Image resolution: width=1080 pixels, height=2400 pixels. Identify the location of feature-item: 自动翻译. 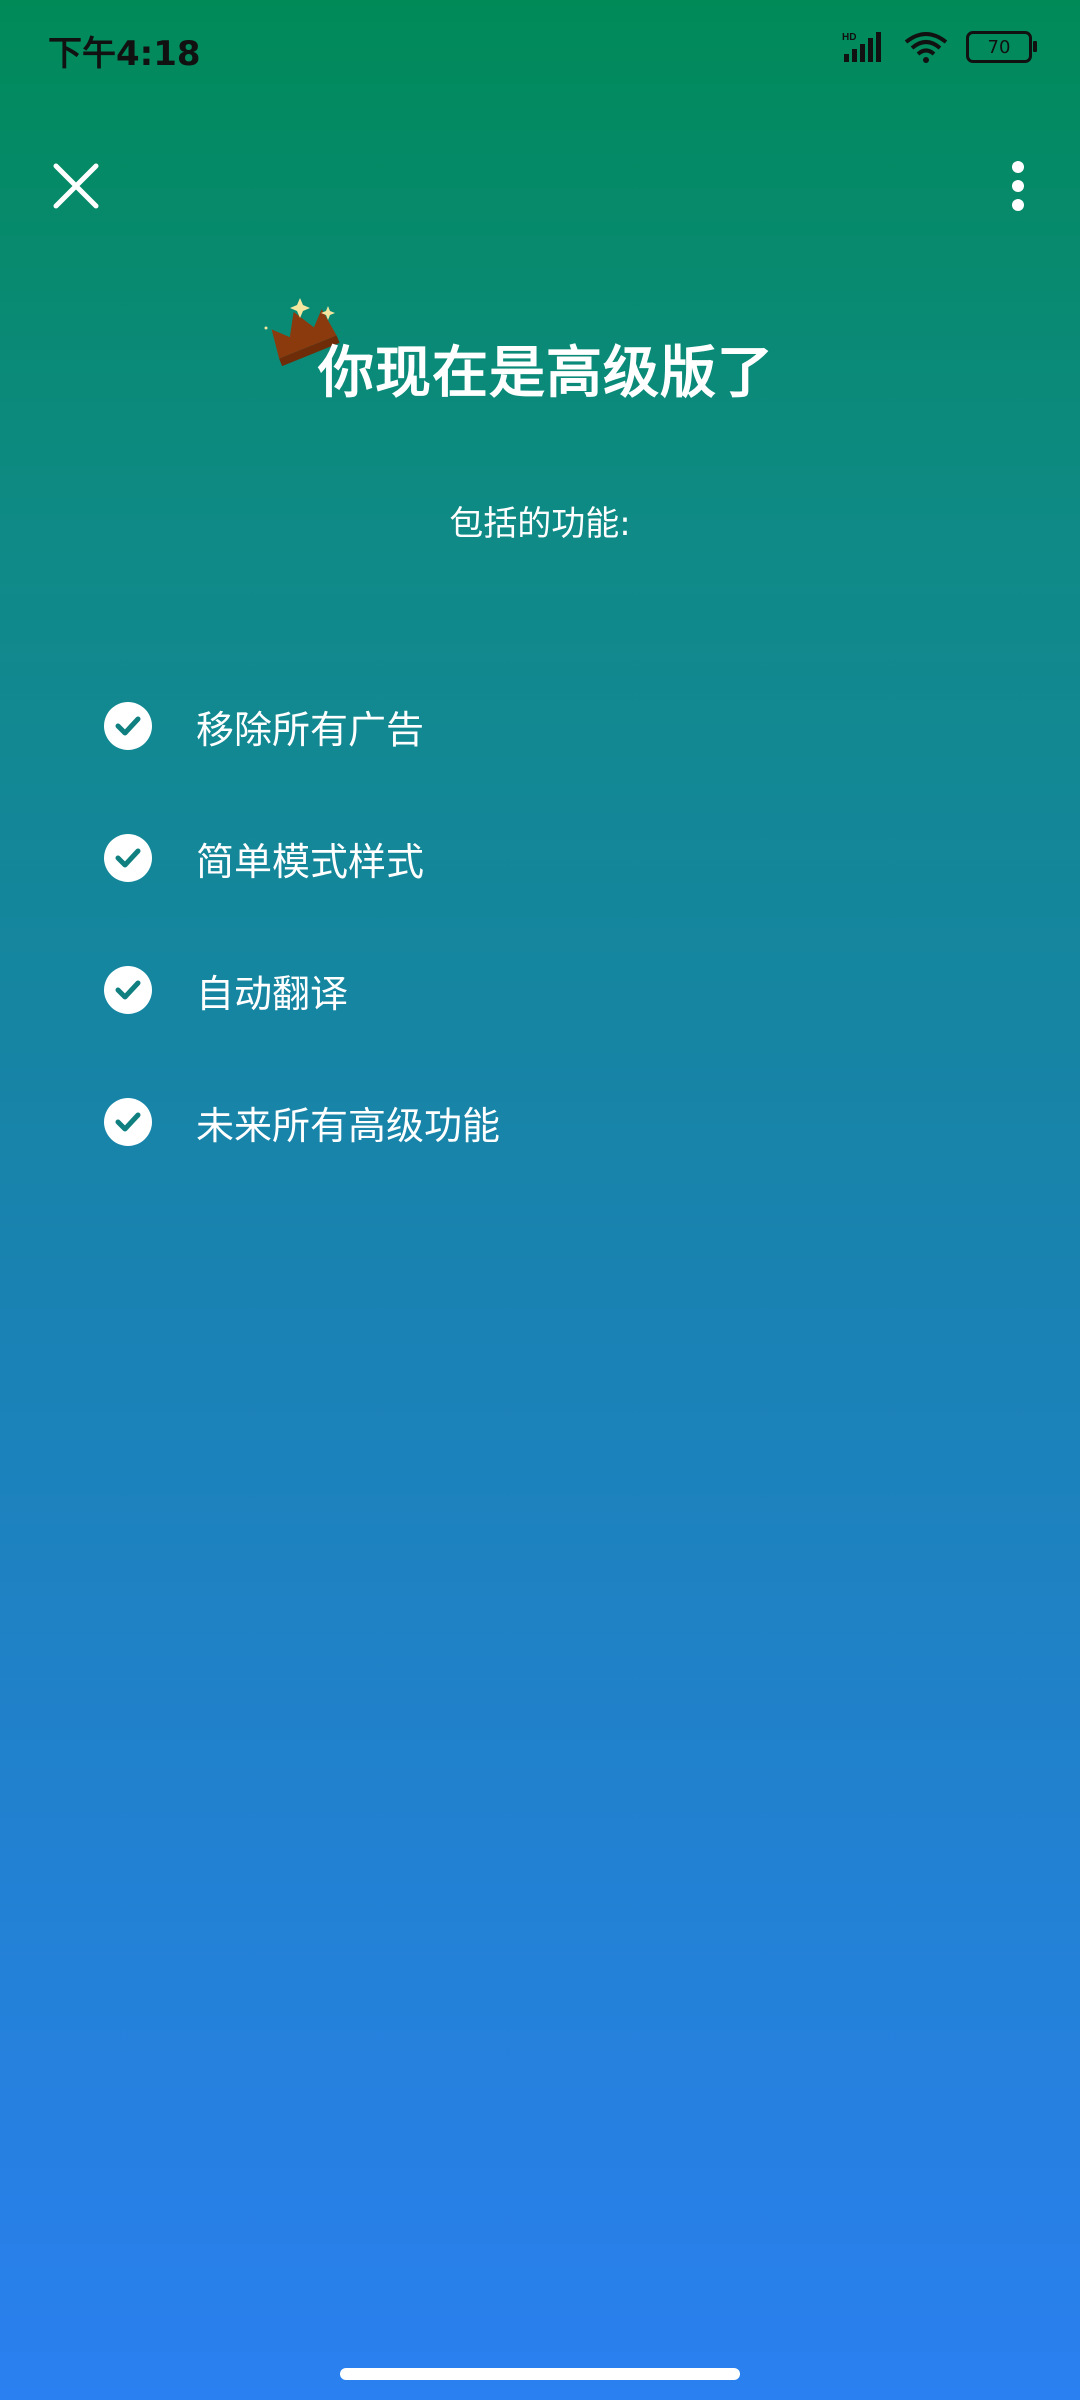
(552, 990).